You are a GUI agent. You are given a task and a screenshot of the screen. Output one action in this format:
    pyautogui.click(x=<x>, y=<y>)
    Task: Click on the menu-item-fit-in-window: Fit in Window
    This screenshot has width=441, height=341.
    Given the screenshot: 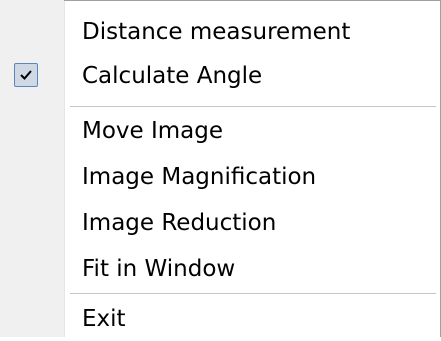 What is the action you would take?
    pyautogui.click(x=220, y=269)
    